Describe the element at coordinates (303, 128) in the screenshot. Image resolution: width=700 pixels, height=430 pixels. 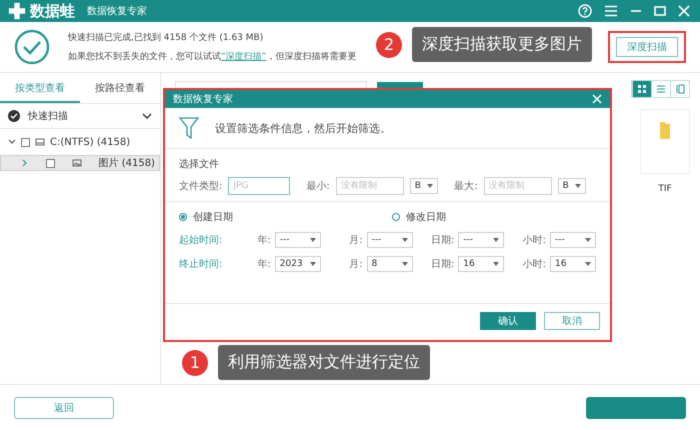
I see `dialog-heading: 设置筛选条件信息，然后开始筛选。` at that location.